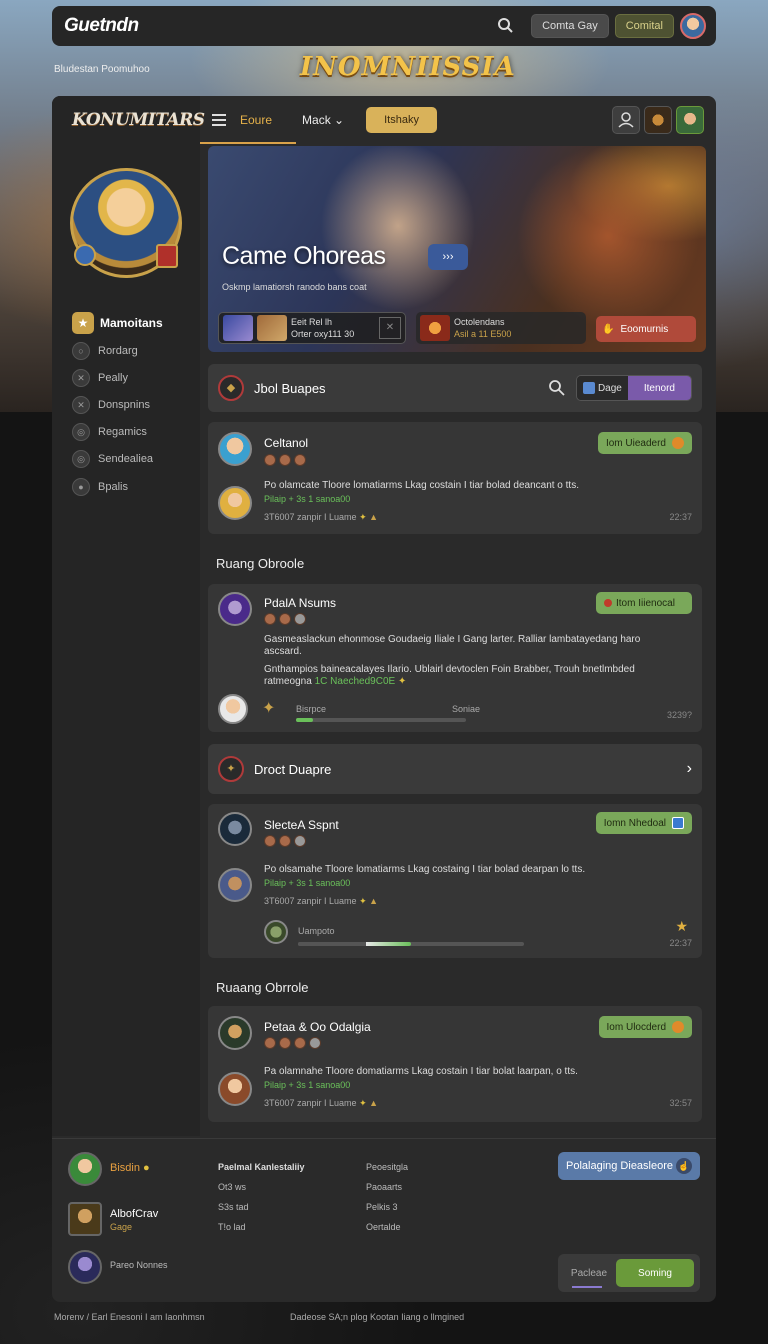 Image resolution: width=768 pixels, height=1344 pixels. Describe the element at coordinates (390, 328) in the screenshot. I see `close-icon: ✕` at that location.